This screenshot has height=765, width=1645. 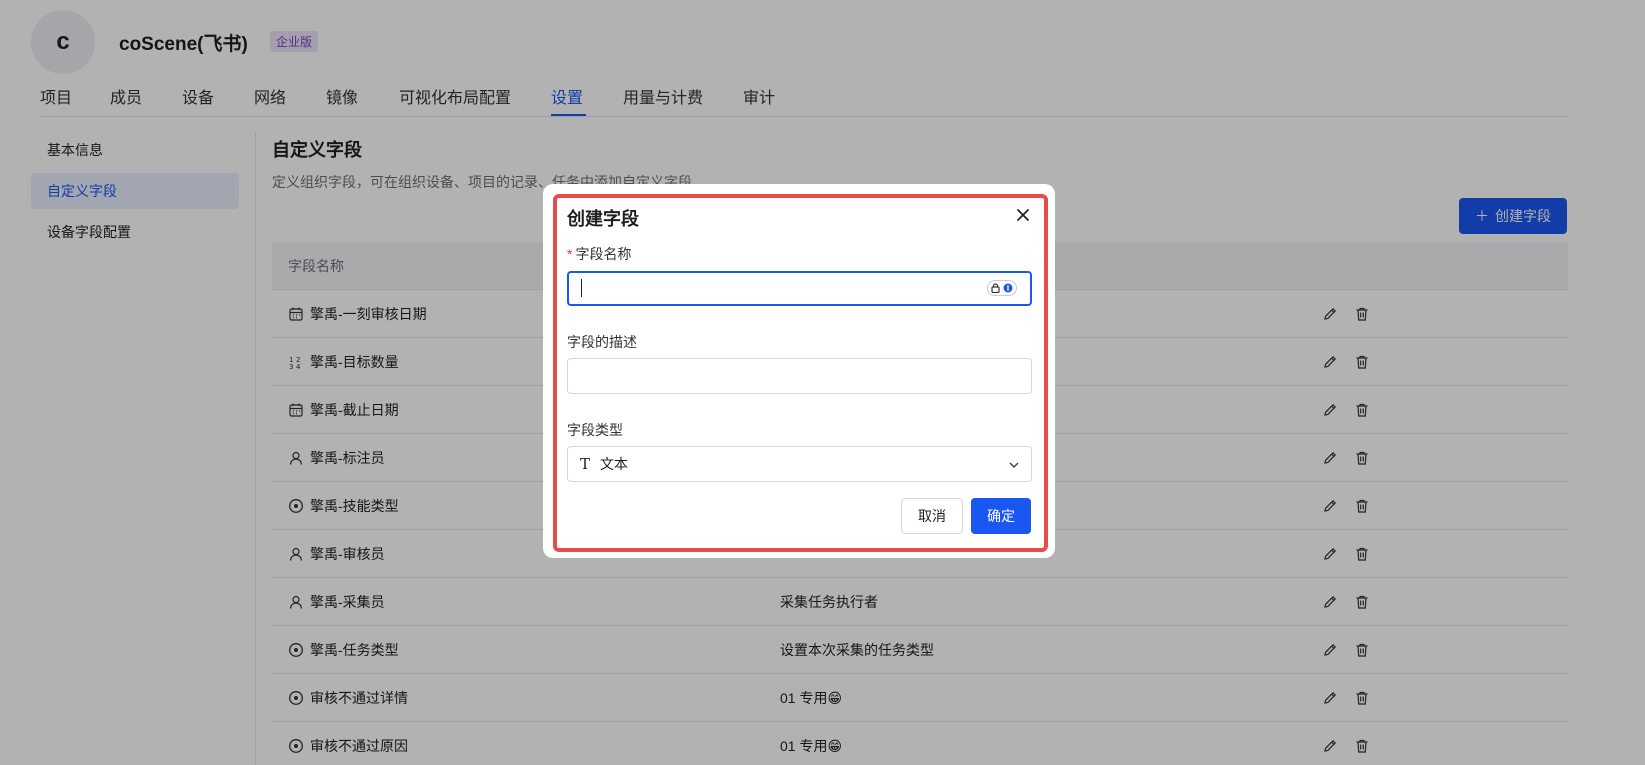 I want to click on field-name-input, so click(x=799, y=288).